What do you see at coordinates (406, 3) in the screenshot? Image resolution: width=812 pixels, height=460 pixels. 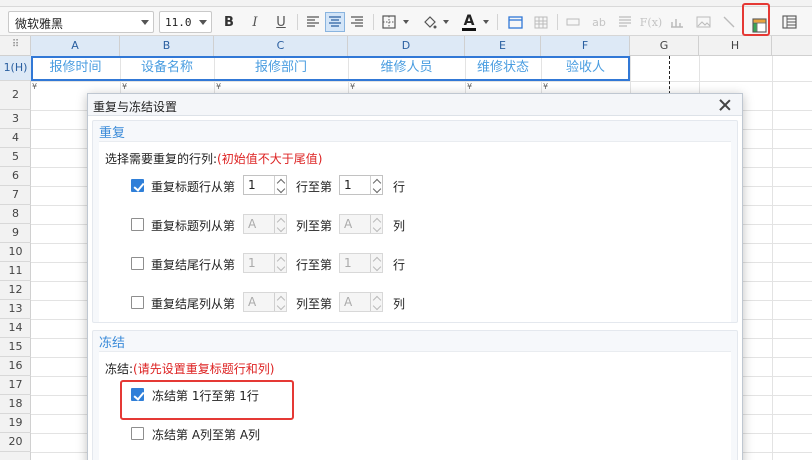 I see `tab-strip` at bounding box center [406, 3].